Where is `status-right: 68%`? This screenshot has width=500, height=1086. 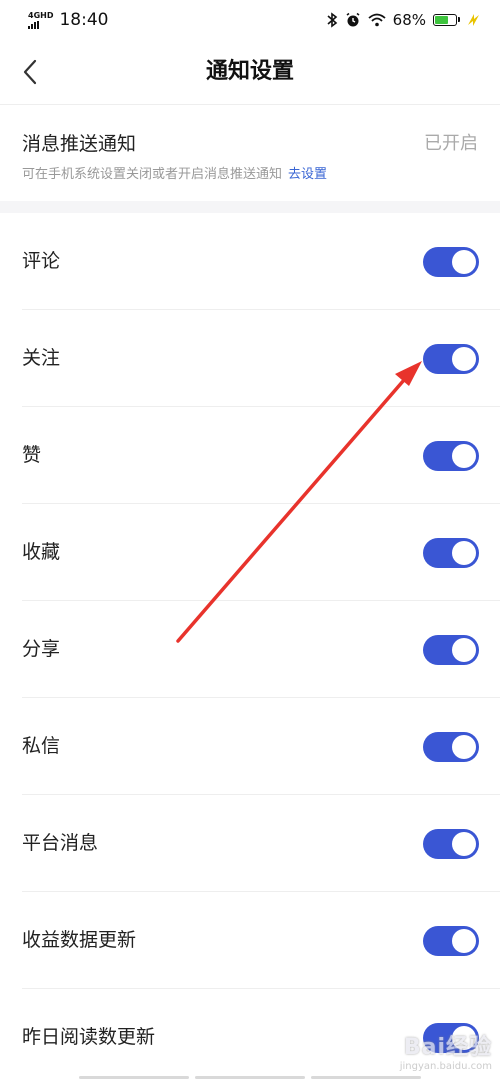
status-right: 68% is located at coordinates (404, 20).